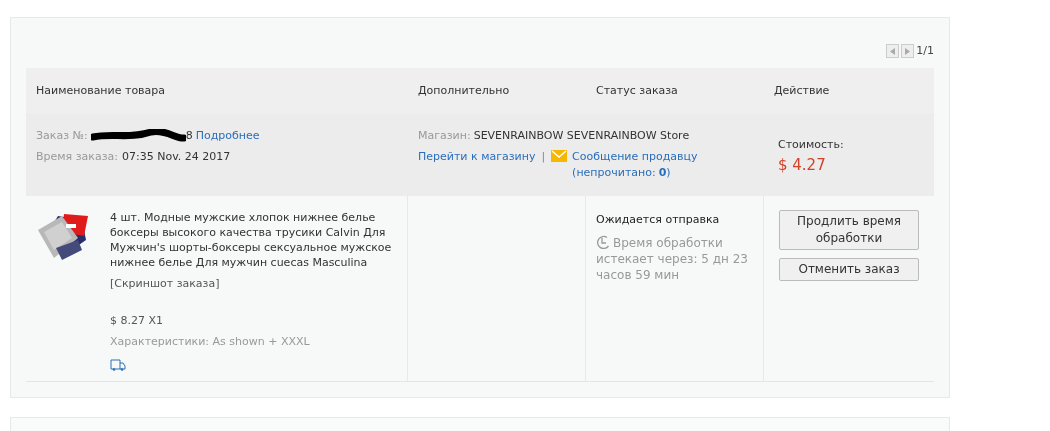 This screenshot has width=1050, height=431. Describe the element at coordinates (255, 240) in the screenshot. I see `product-title: 4 шт. Модные мужские хлопок нижнее белье боксеры высокого качества трусики Calvin Для Мужчин's шорты-боксеры сексуальное мужское нижнее белье Для мужчин cuecas Masculina` at that location.